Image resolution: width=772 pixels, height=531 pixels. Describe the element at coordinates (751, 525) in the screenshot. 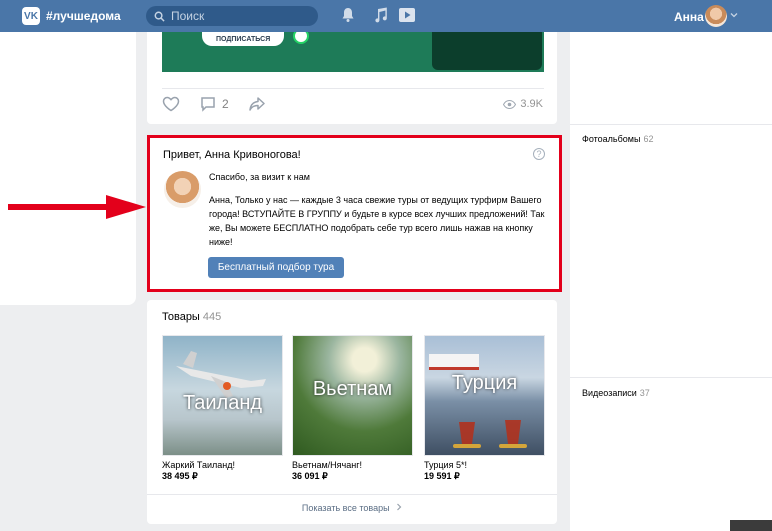

I see `window-corner` at that location.